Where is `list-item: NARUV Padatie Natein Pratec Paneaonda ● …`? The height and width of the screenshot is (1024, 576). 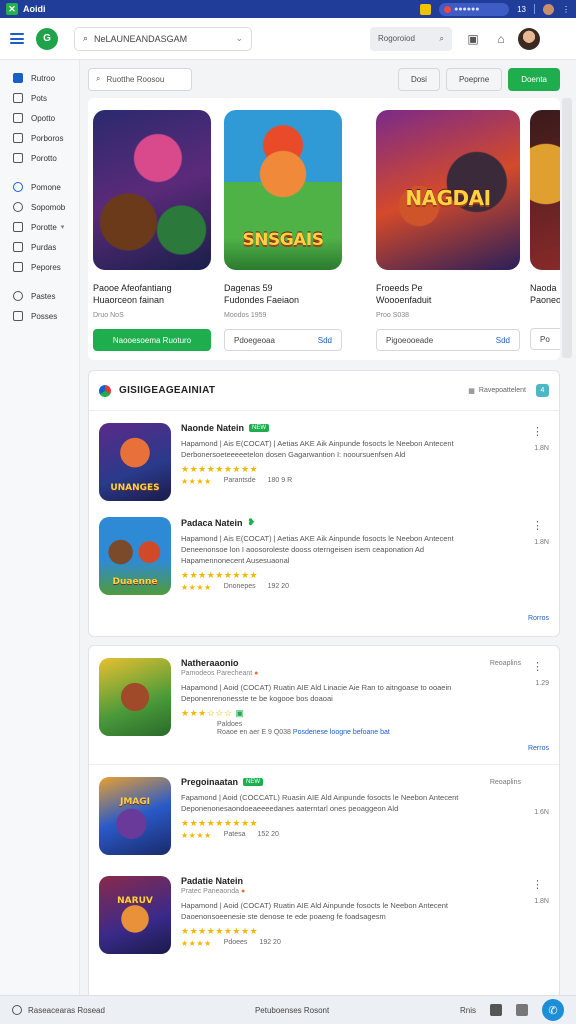 list-item: NARUV Padatie Natein Pratec Paneaonda ● … is located at coordinates (324, 914).